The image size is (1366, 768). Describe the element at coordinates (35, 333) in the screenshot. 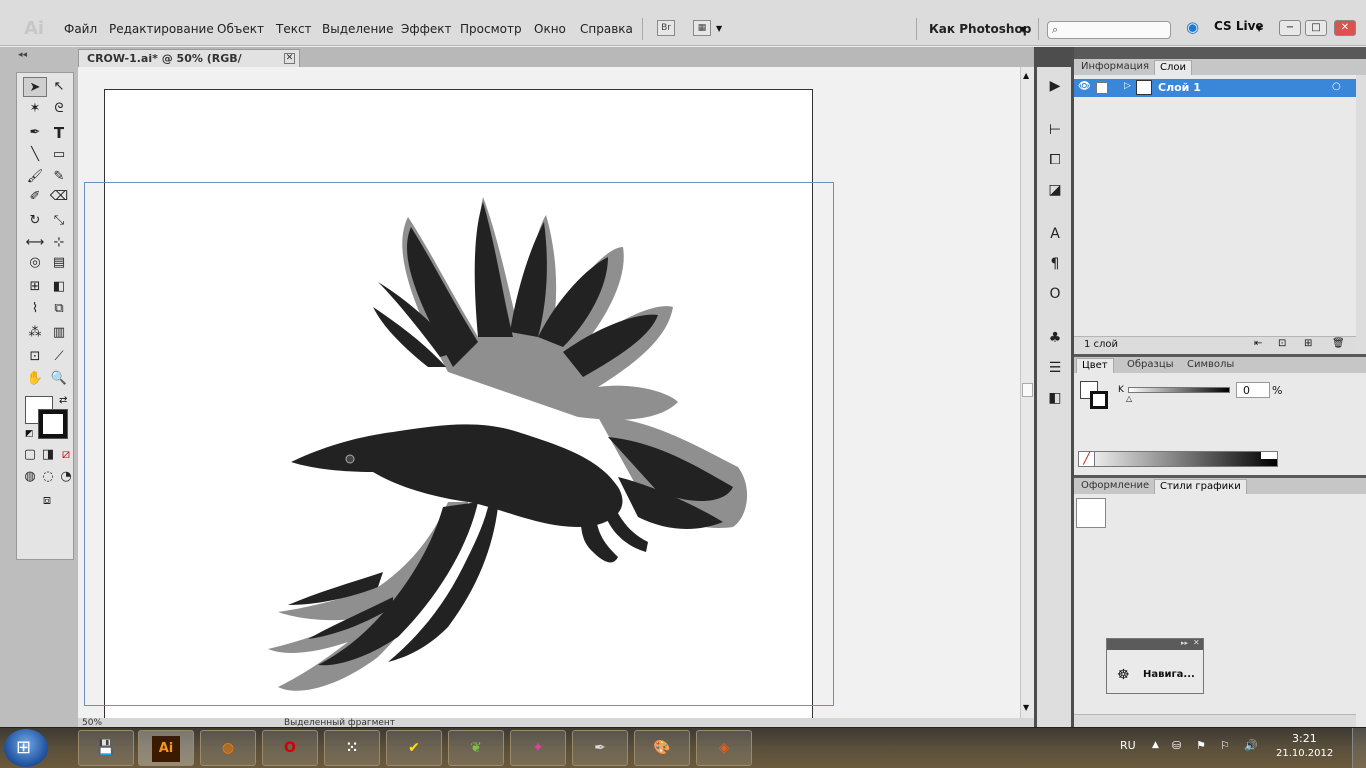

I see `symbol-sprayer-tool-icon: ⁂` at that location.